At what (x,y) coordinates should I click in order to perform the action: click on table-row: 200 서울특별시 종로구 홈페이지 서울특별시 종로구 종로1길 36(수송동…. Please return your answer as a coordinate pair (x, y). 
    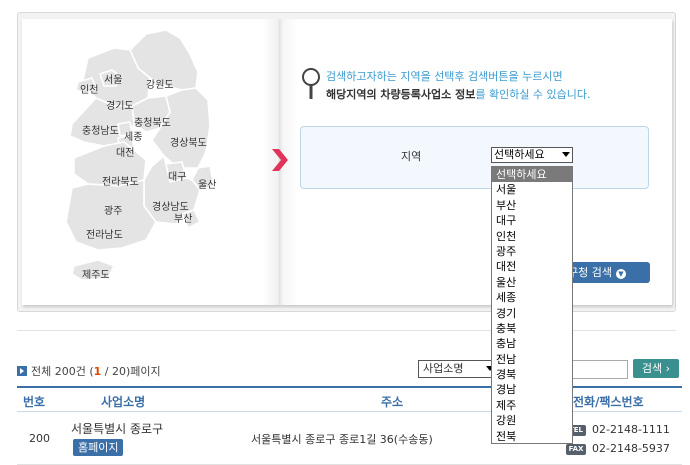
    Looking at the image, I should click on (349, 438).